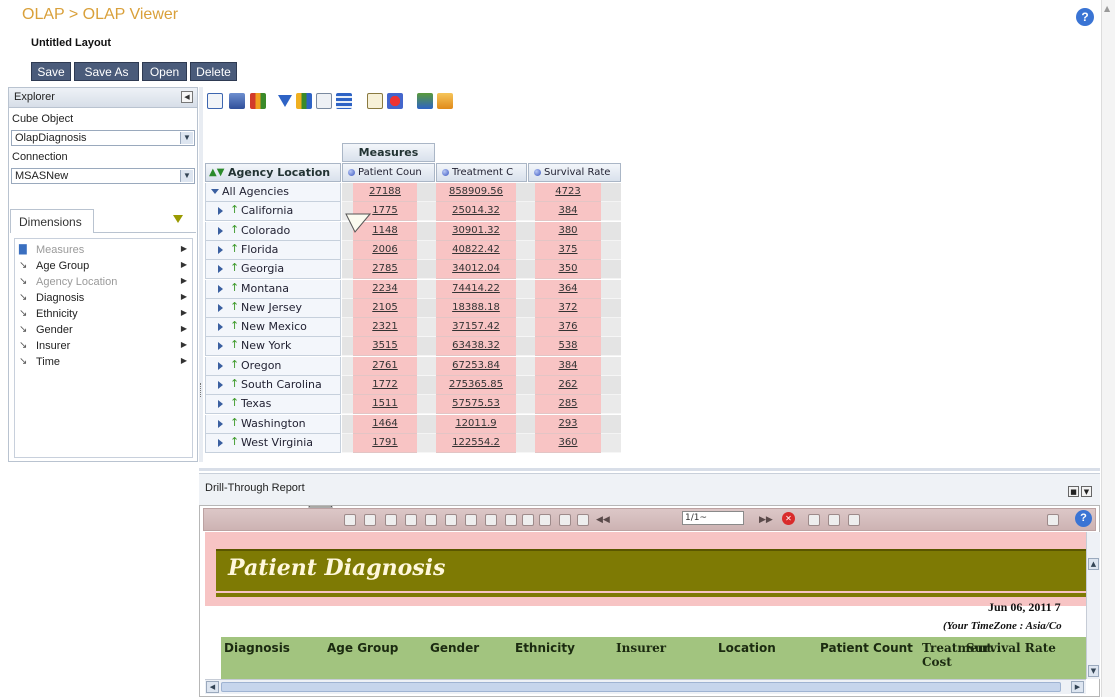  I want to click on table-view-icon, so click(215, 101).